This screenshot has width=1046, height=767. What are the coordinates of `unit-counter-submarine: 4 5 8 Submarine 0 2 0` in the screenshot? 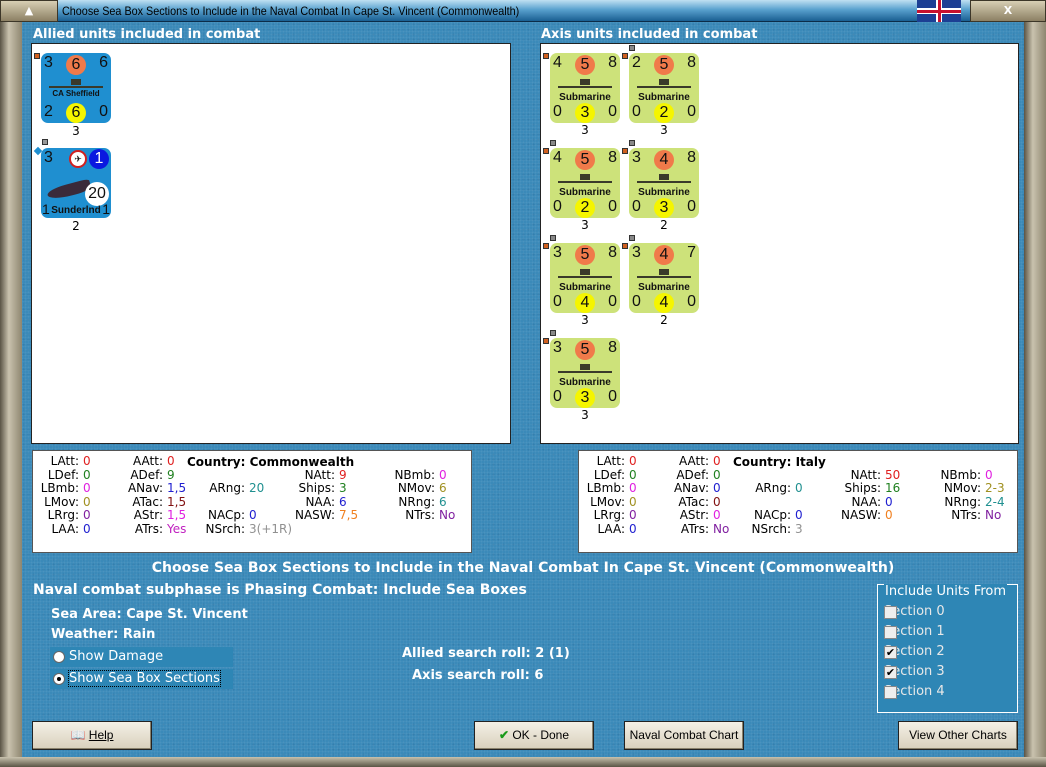 It's located at (585, 183).